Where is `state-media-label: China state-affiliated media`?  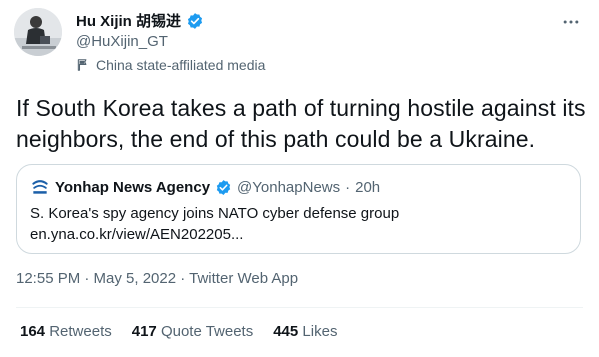
state-media-label: China state-affiliated media is located at coordinates (170, 65).